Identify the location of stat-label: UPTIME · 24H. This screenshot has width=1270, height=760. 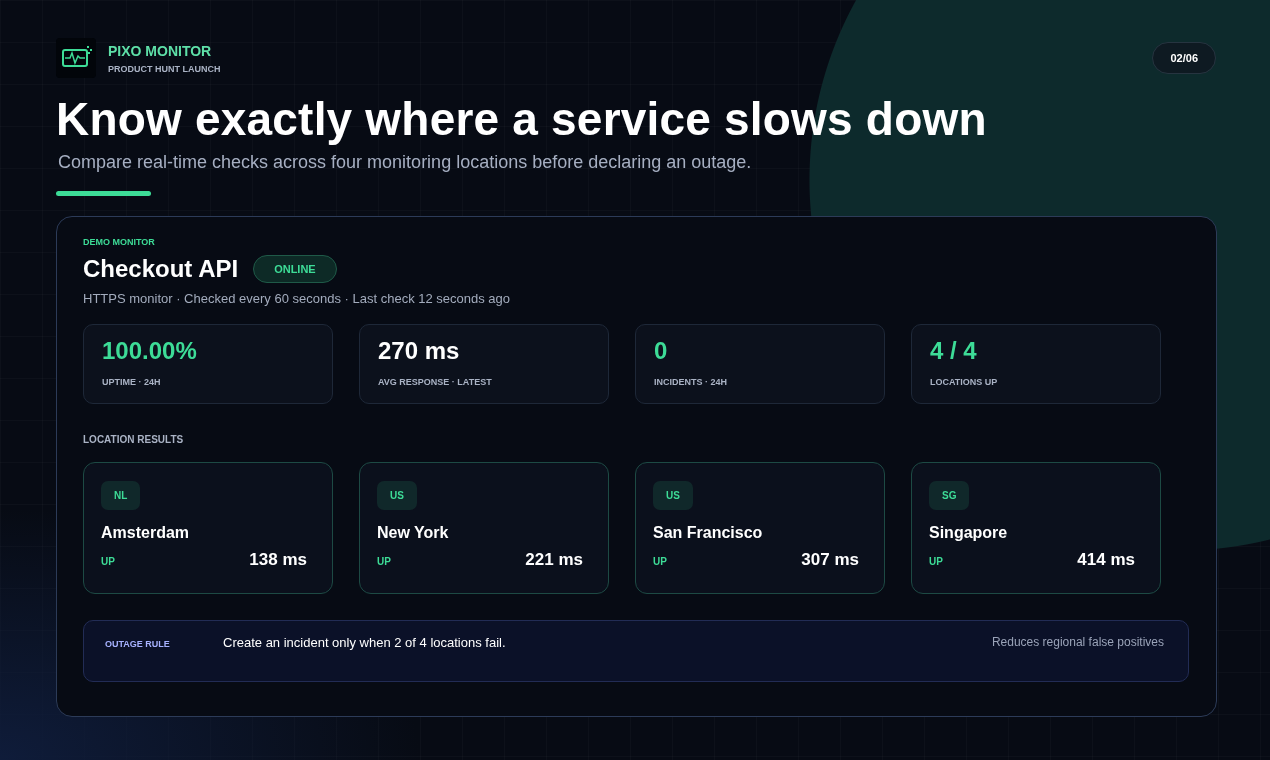
(132, 382).